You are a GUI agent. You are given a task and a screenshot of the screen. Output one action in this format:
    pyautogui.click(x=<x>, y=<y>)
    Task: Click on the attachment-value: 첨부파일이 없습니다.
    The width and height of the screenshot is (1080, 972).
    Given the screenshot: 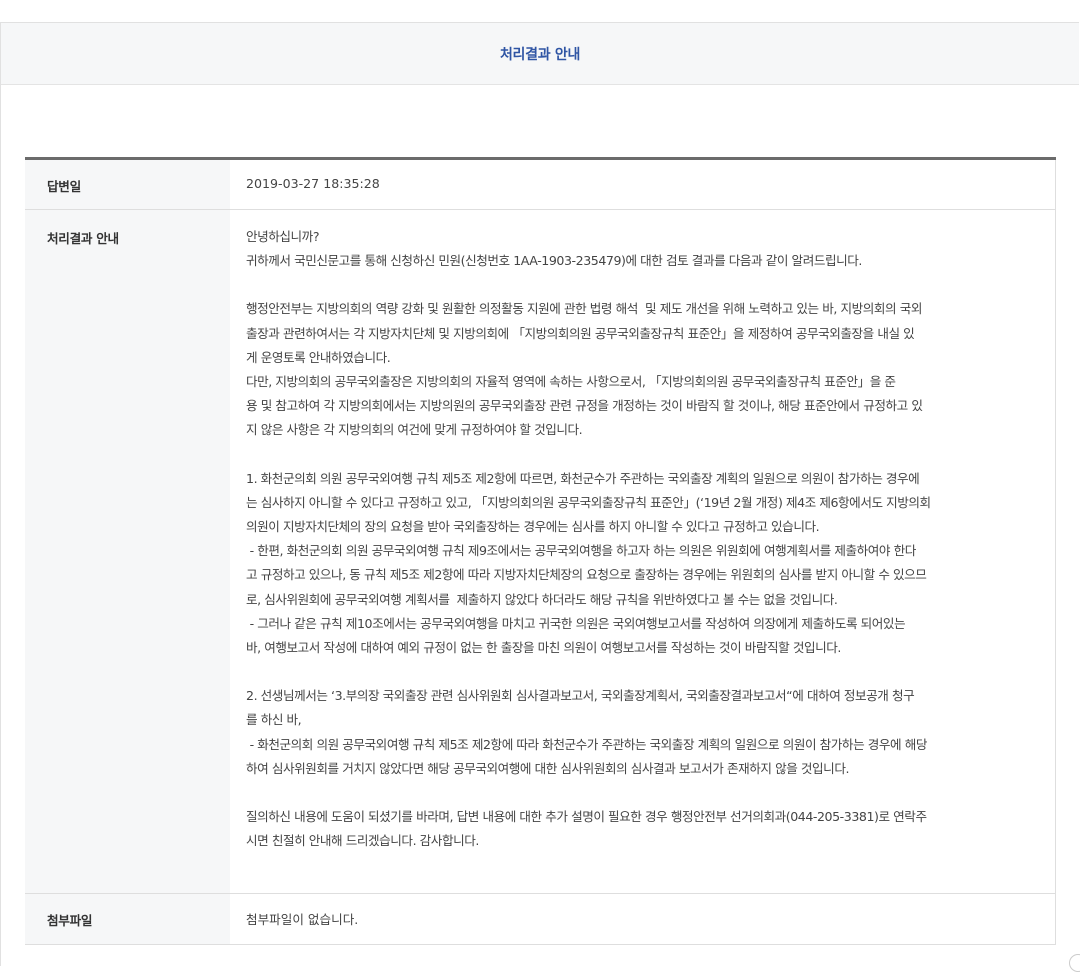 What is the action you would take?
    pyautogui.click(x=643, y=919)
    